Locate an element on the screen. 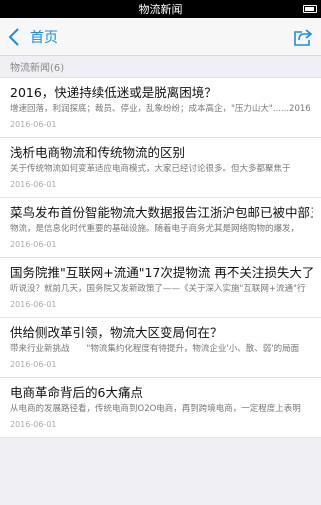  item-summary: 从电商的发展路径看，传统电商到O2O电商，再到跨境电商，一定程度上表明 is located at coordinates (155, 409).